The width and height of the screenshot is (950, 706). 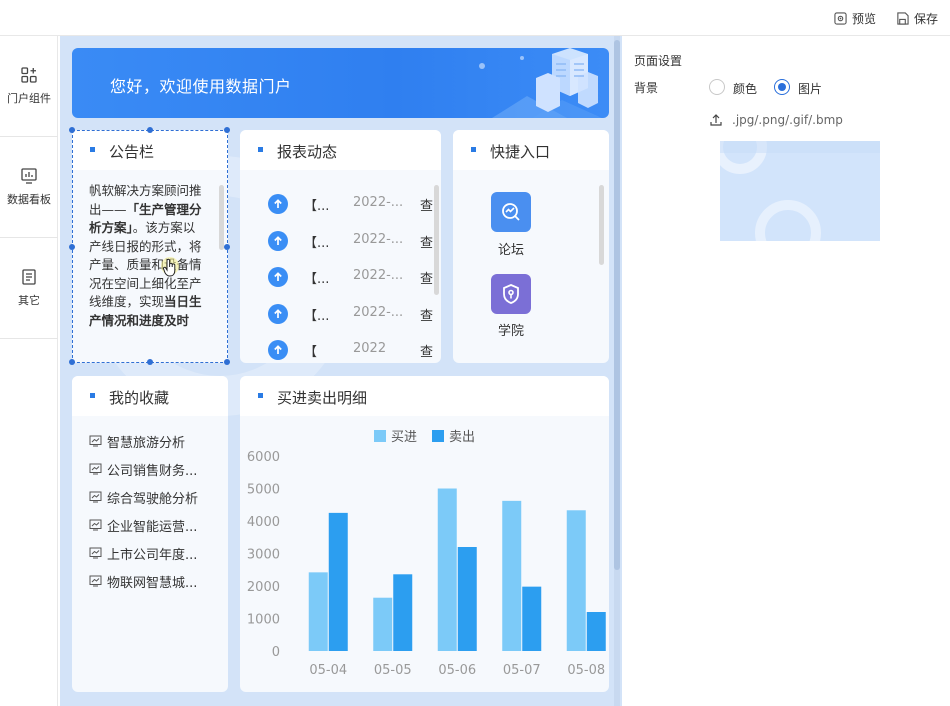 What do you see at coordinates (864, 19) in the screenshot?
I see `preview-label: 预览` at bounding box center [864, 19].